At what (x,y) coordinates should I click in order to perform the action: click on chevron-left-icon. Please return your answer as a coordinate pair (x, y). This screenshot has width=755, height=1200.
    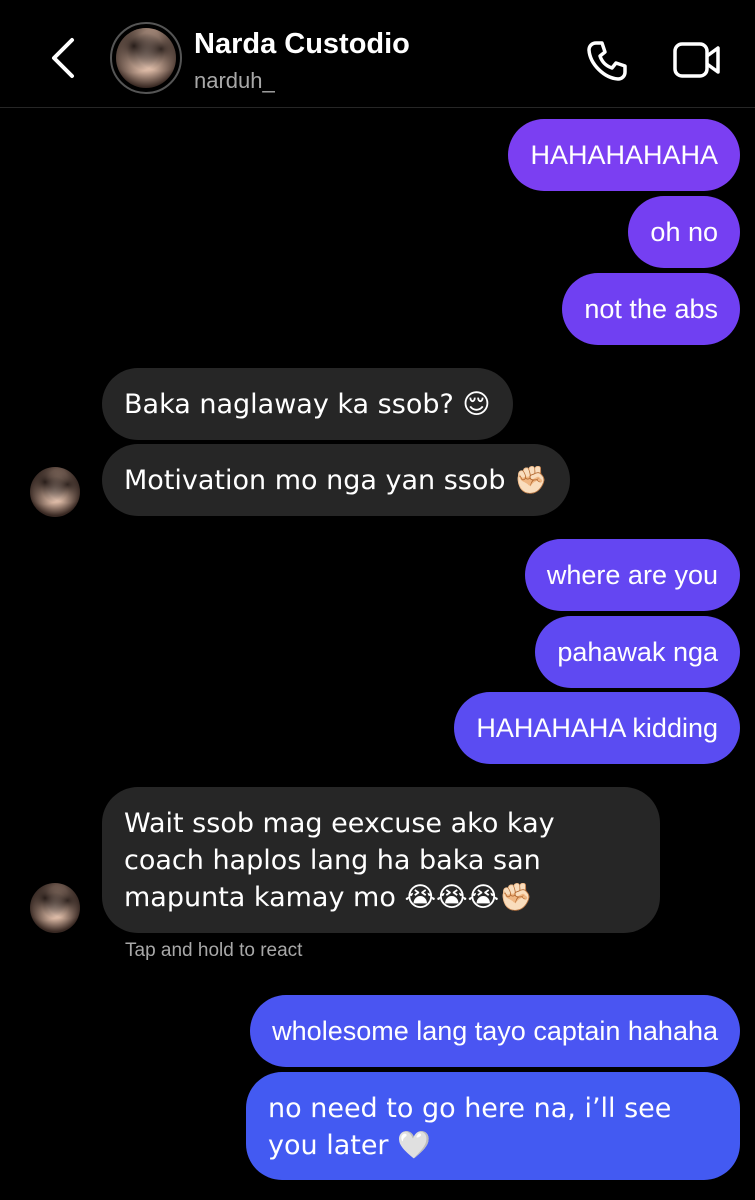
    Looking at the image, I should click on (63, 58).